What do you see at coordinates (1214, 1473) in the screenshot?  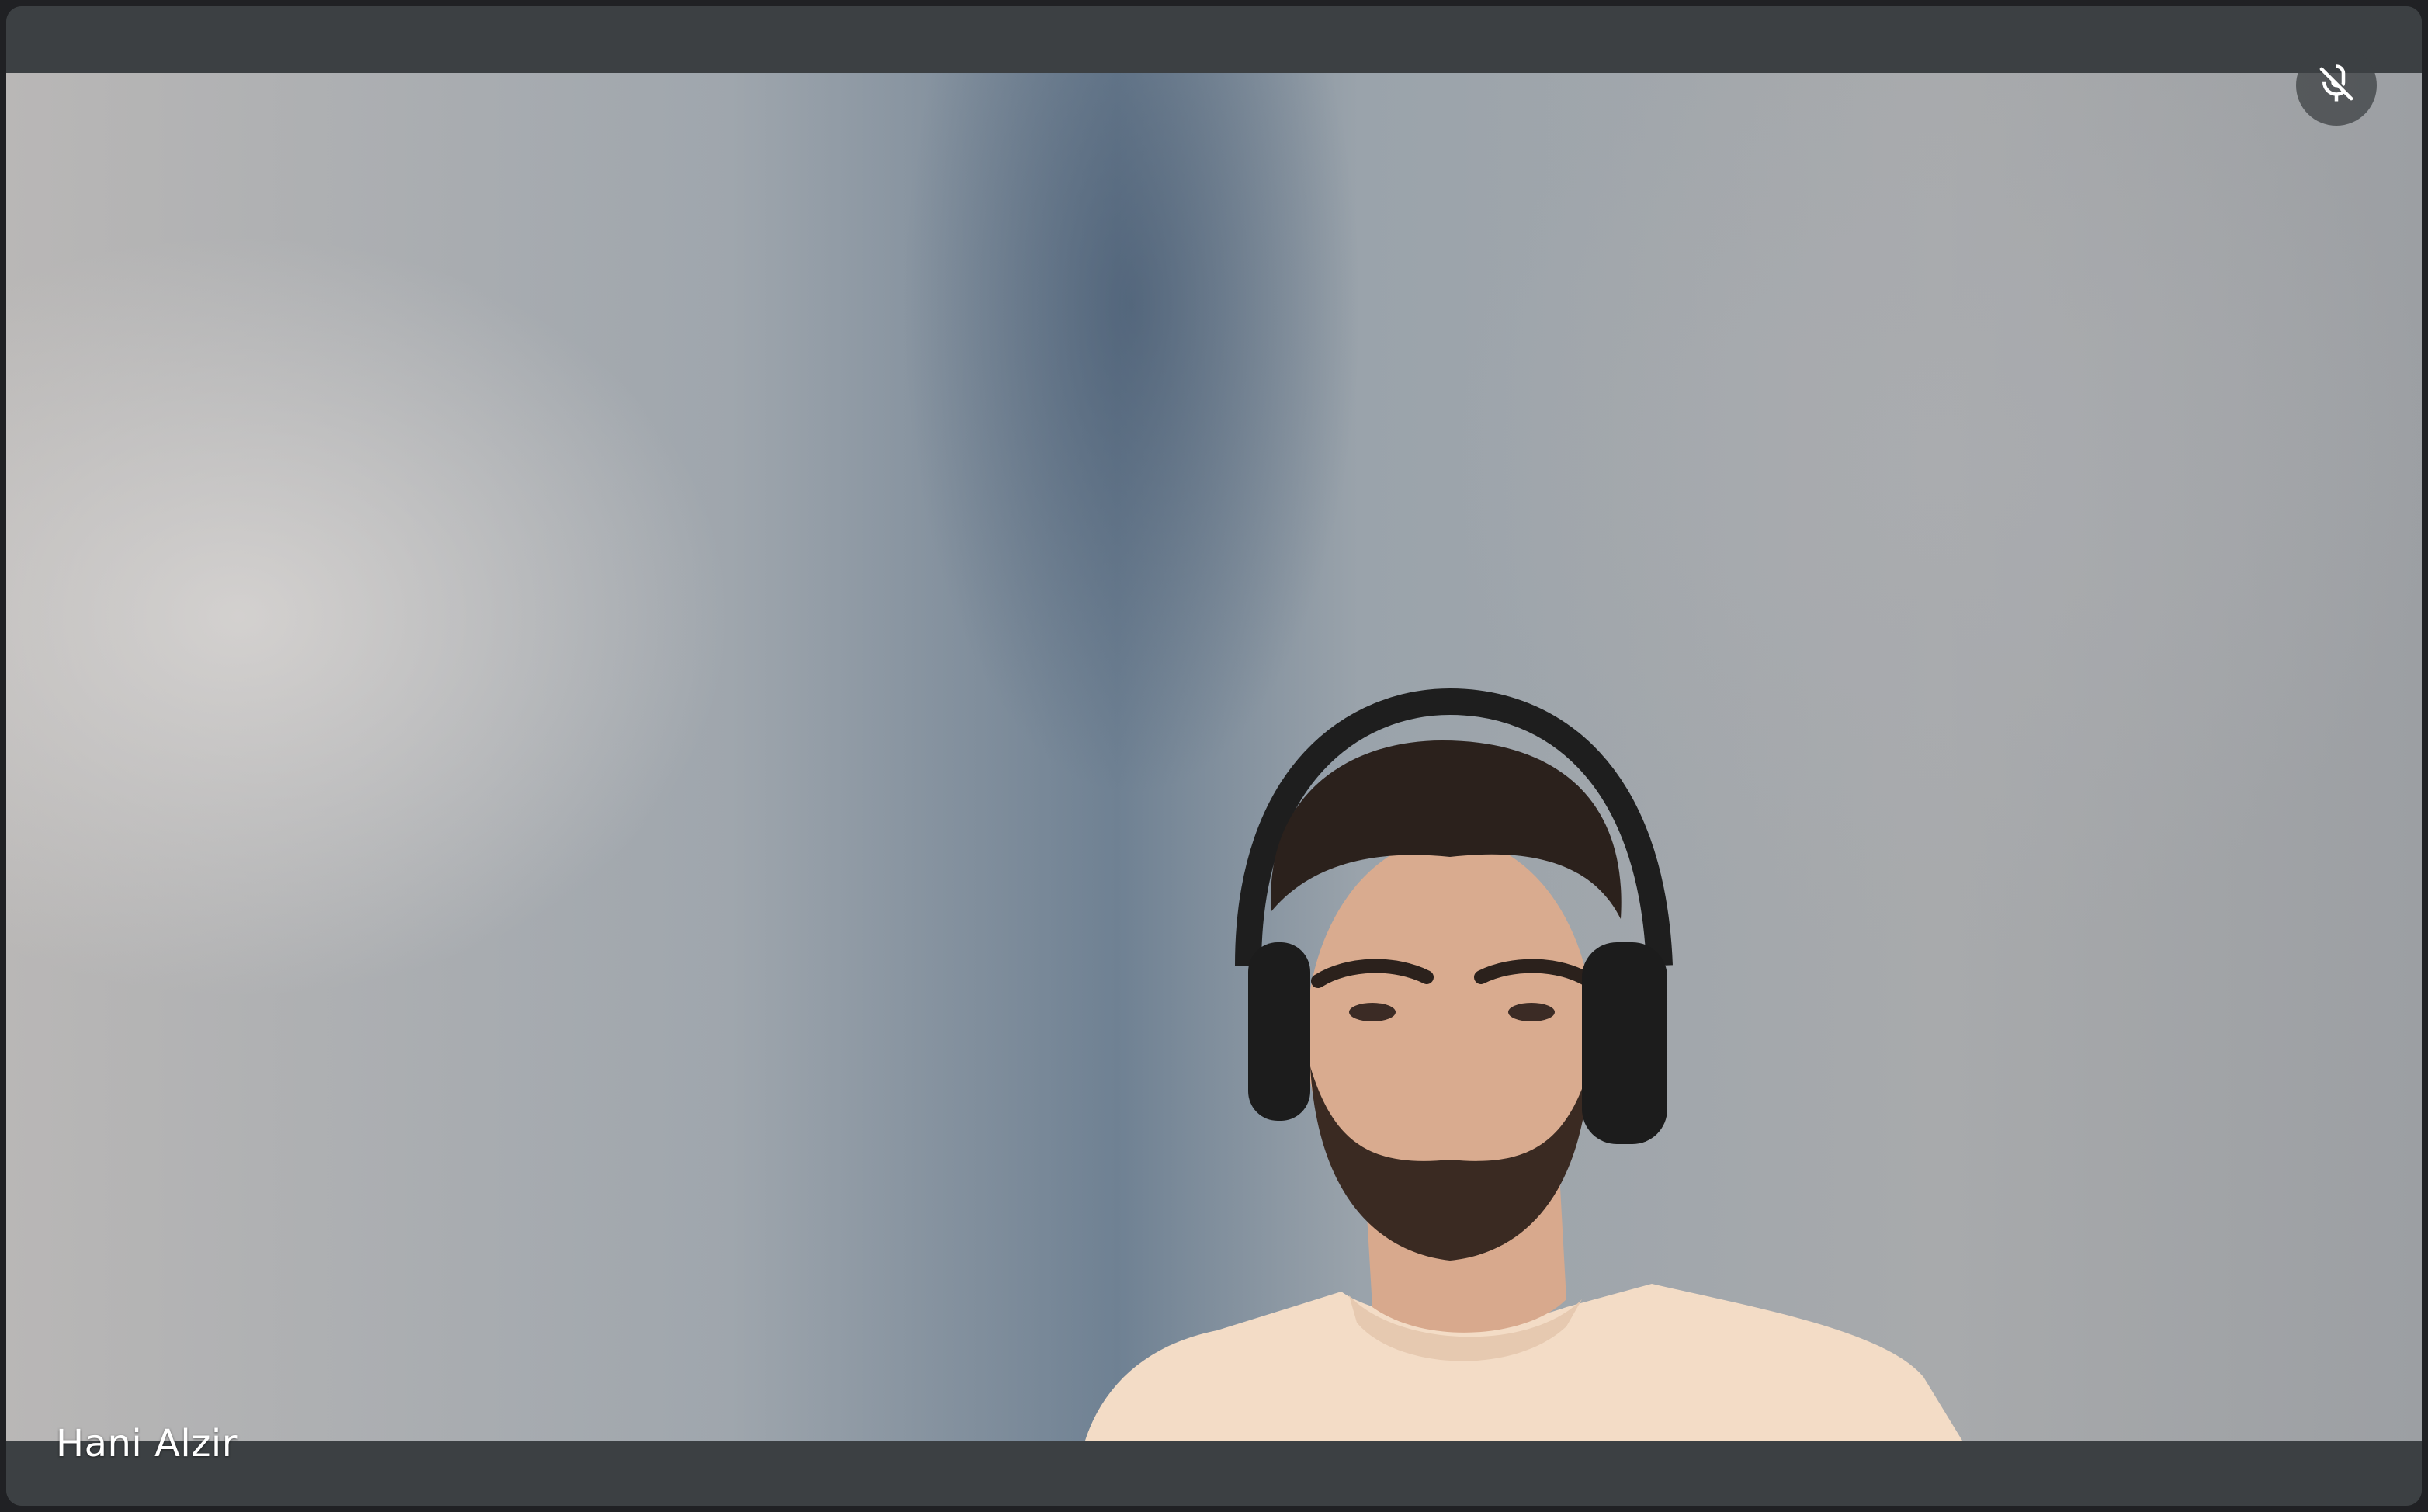 I see `tile-bottom-bar` at bounding box center [1214, 1473].